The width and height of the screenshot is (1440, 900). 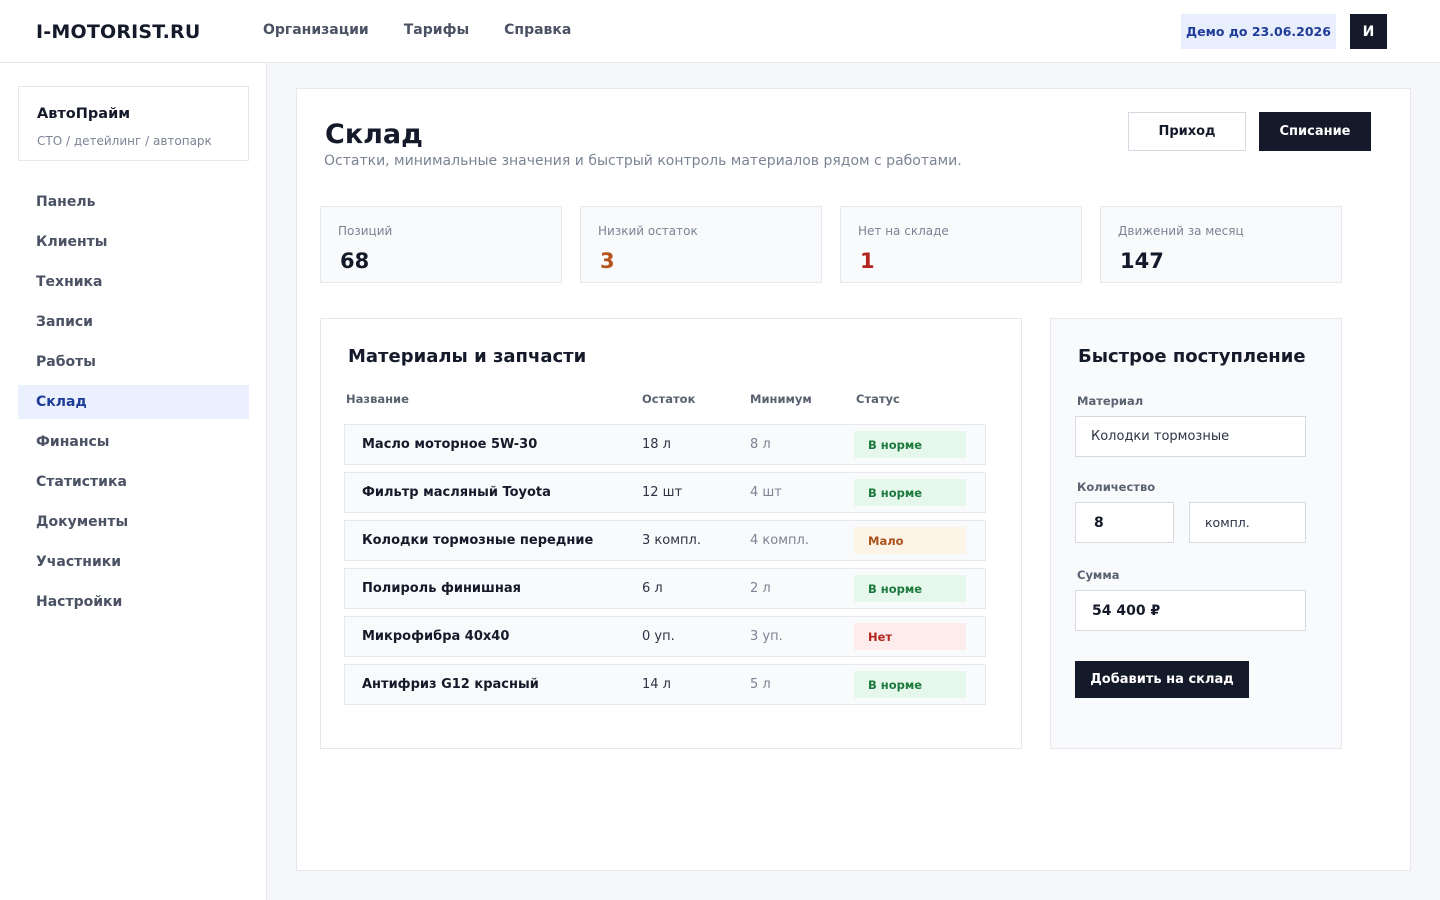 I want to click on top-nav-help: Справка, so click(x=537, y=30).